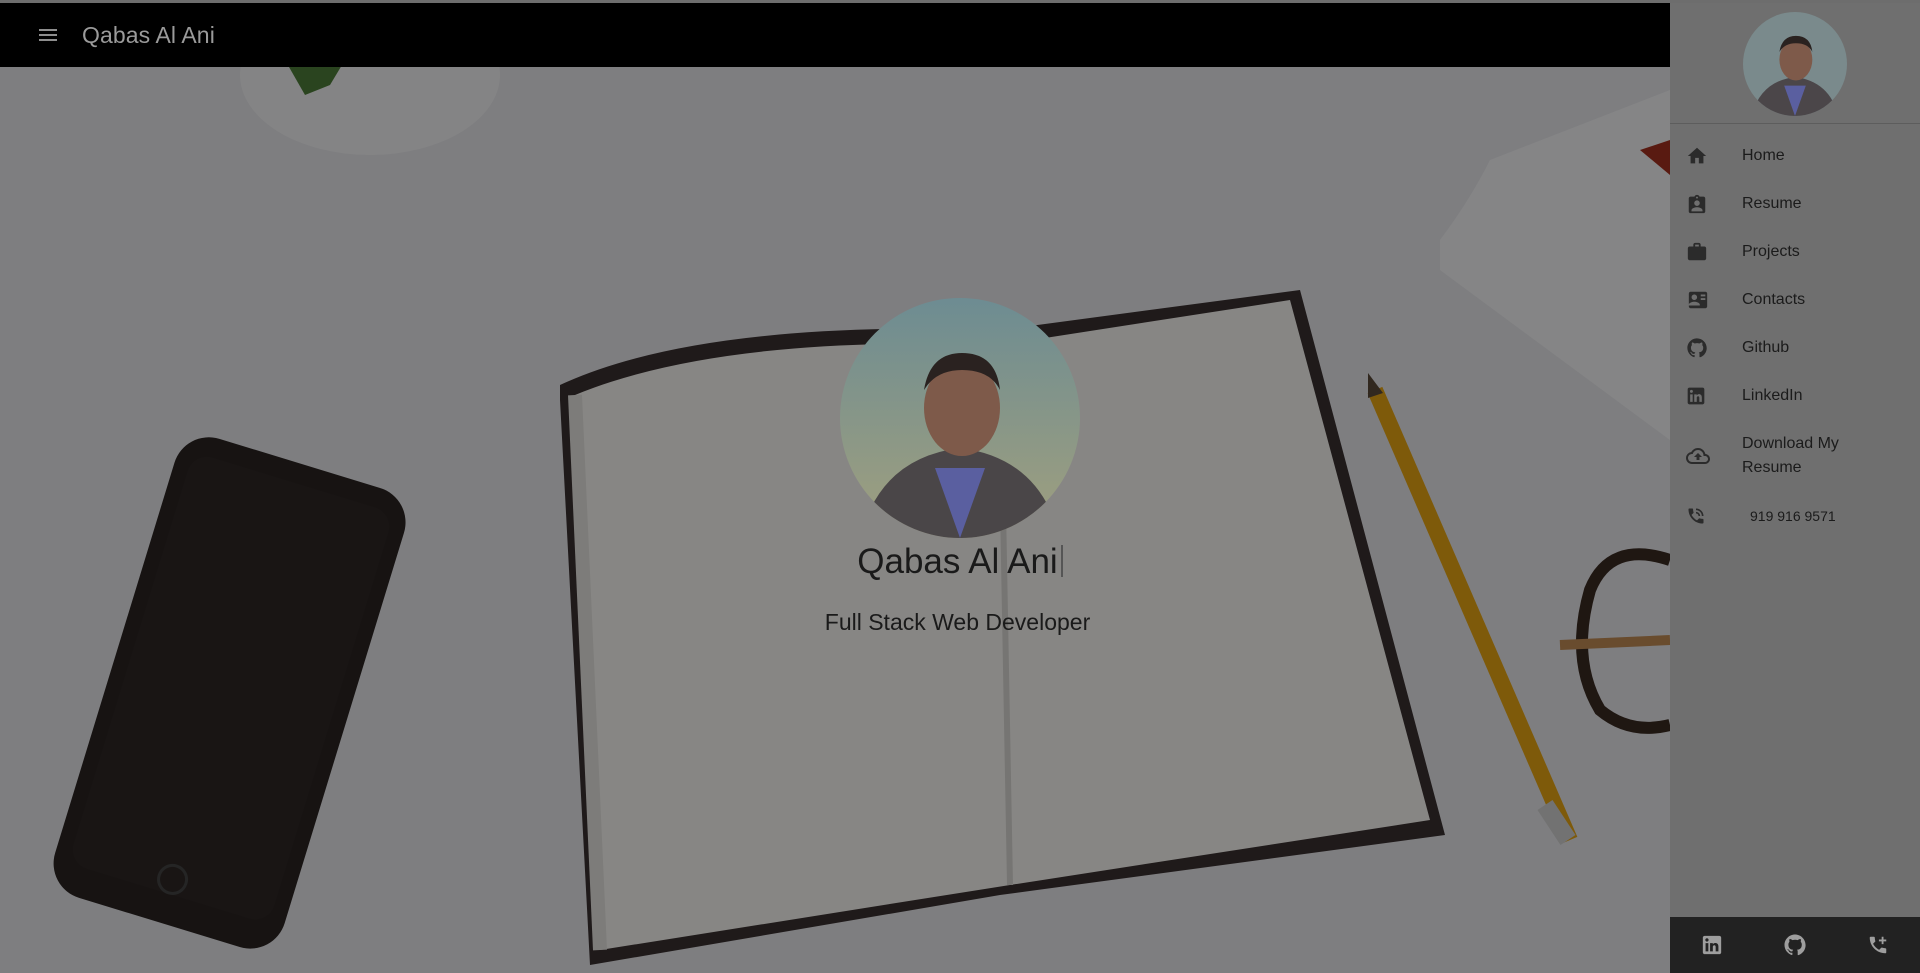  I want to click on profile-photo, so click(960, 418).